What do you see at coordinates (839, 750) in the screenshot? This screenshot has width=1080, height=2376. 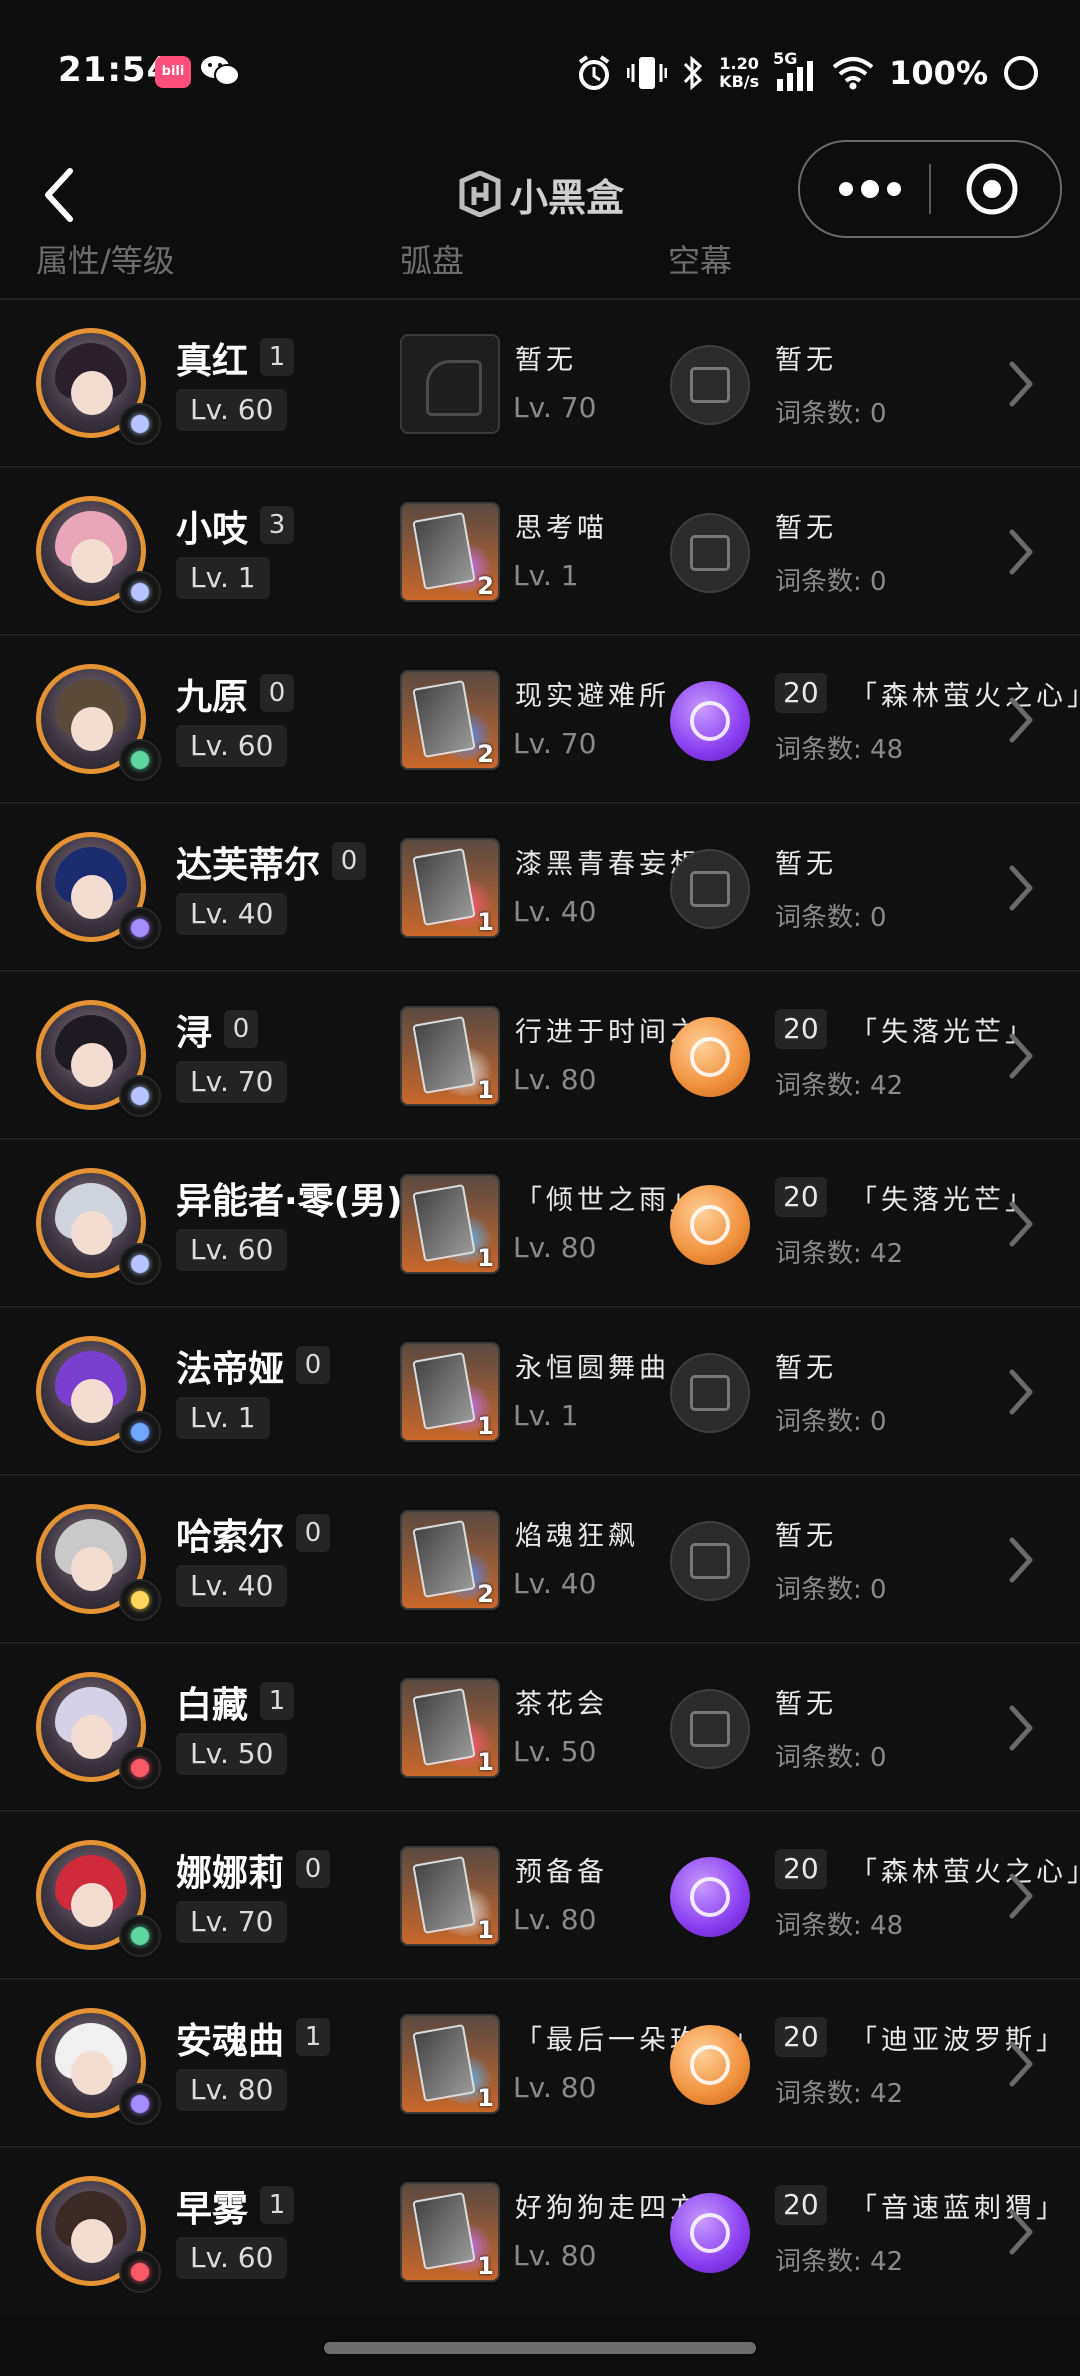 I see `drive-disc-substat-count: 词条数: 48` at bounding box center [839, 750].